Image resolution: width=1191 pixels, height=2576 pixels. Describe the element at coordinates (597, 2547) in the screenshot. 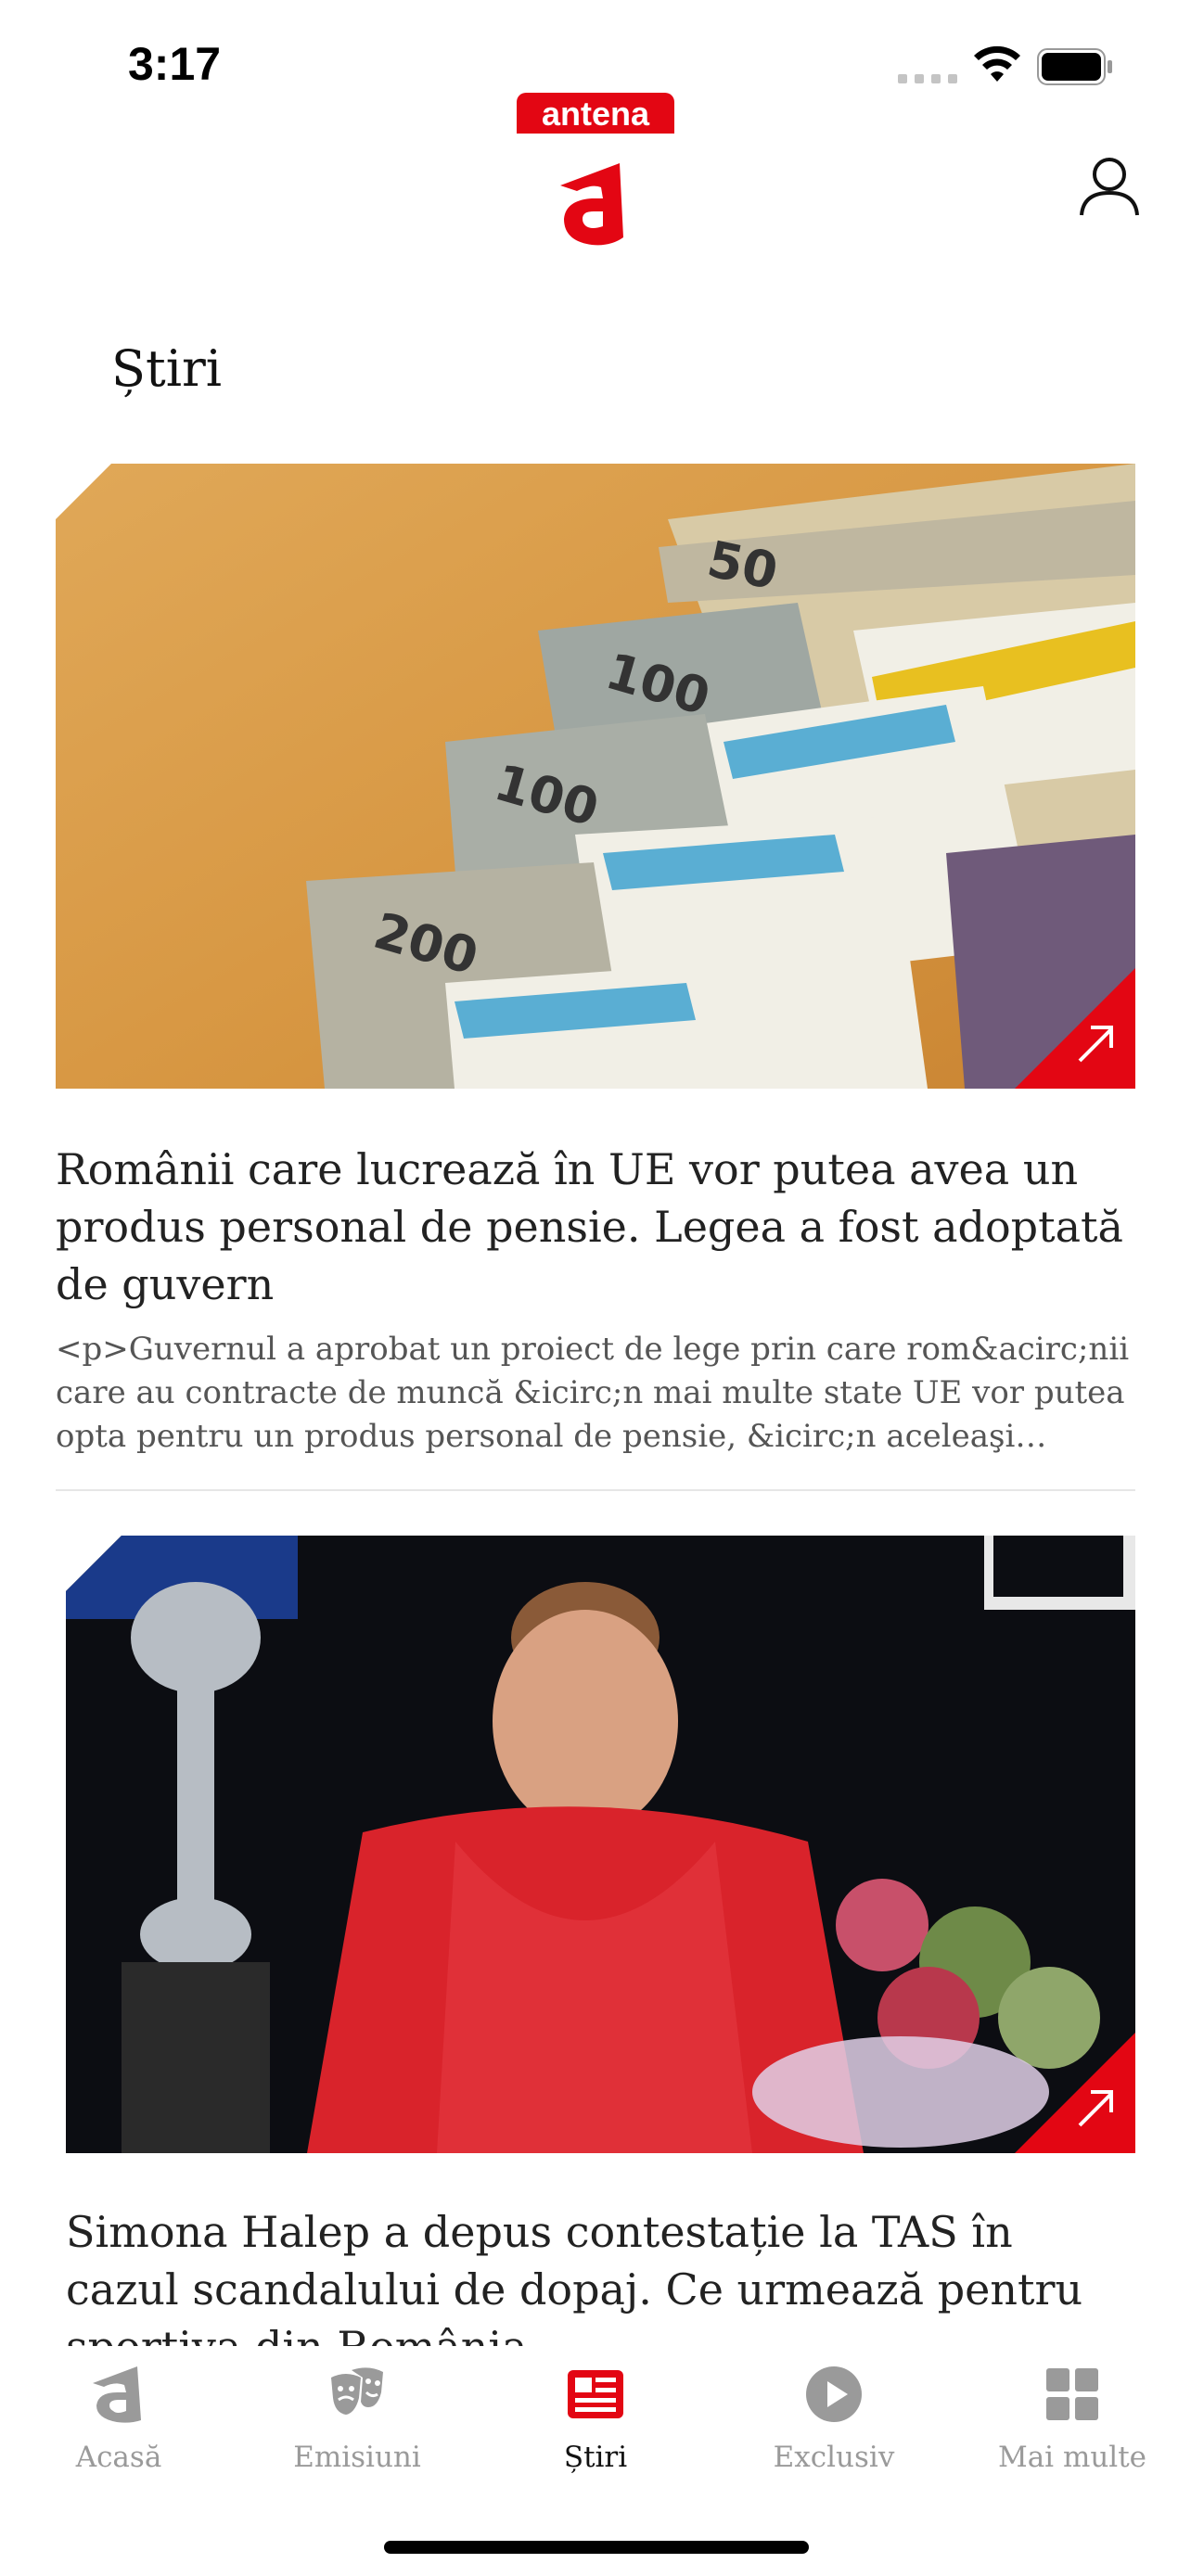

I see `home-indicator` at that location.